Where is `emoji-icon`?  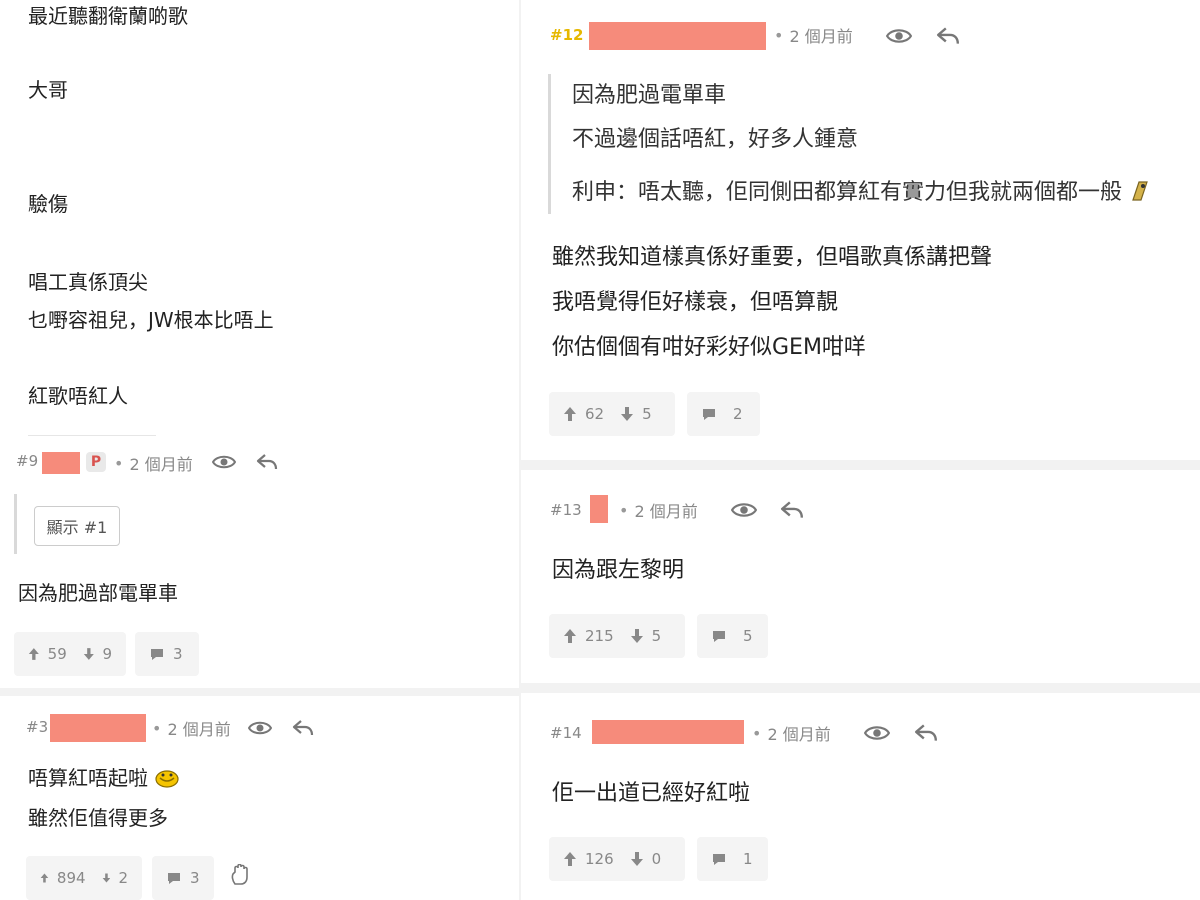 emoji-icon is located at coordinates (1140, 191).